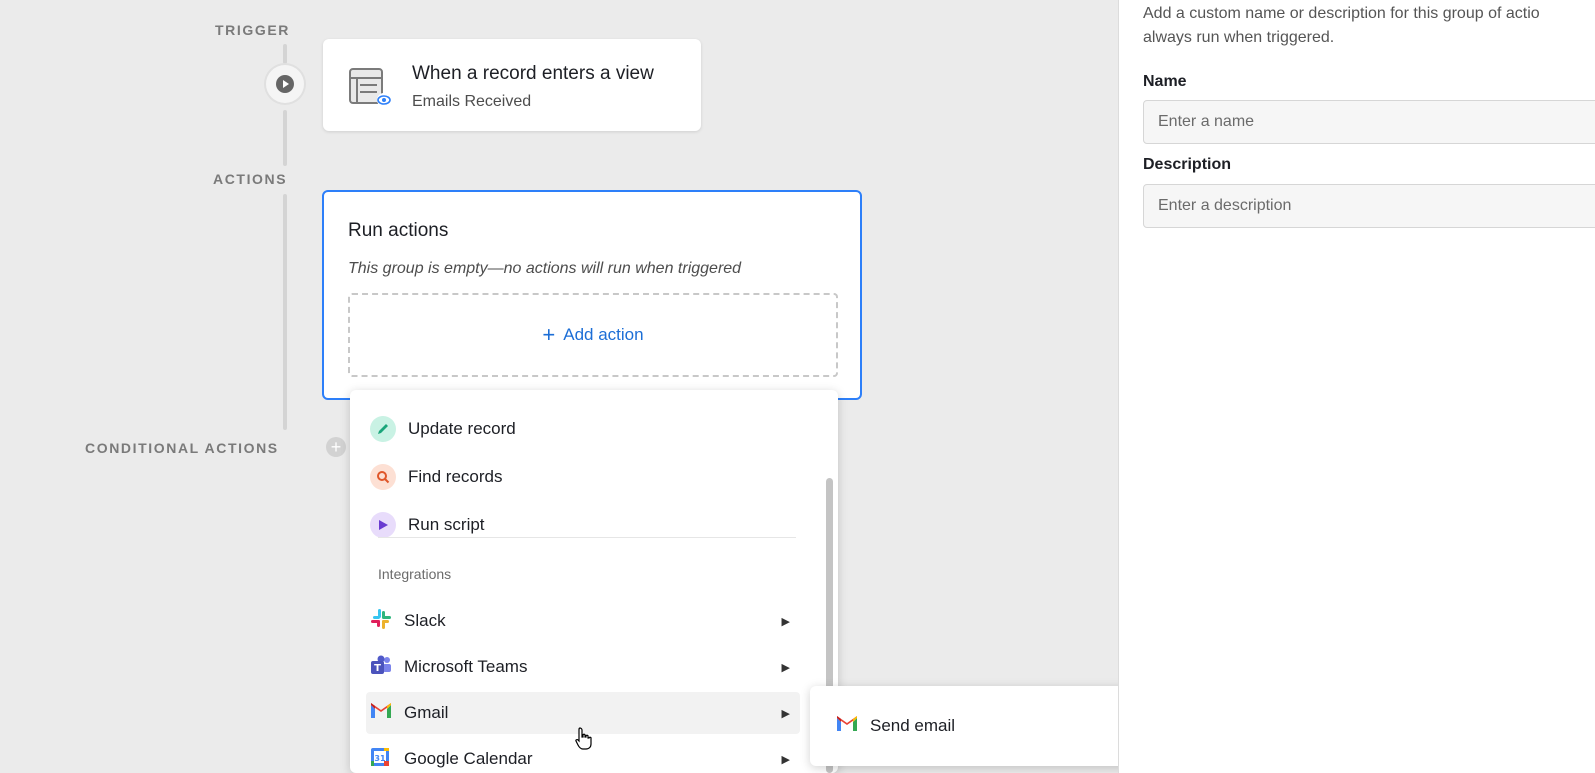  Describe the element at coordinates (468, 758) in the screenshot. I see `menu-item-label: Google Calendar` at that location.